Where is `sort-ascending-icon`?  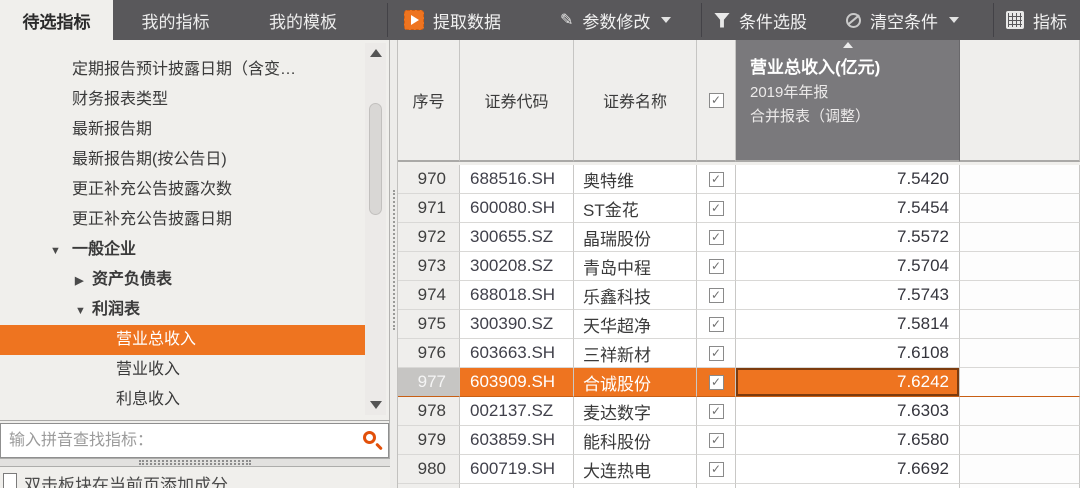
sort-ascending-icon is located at coordinates (847, 45).